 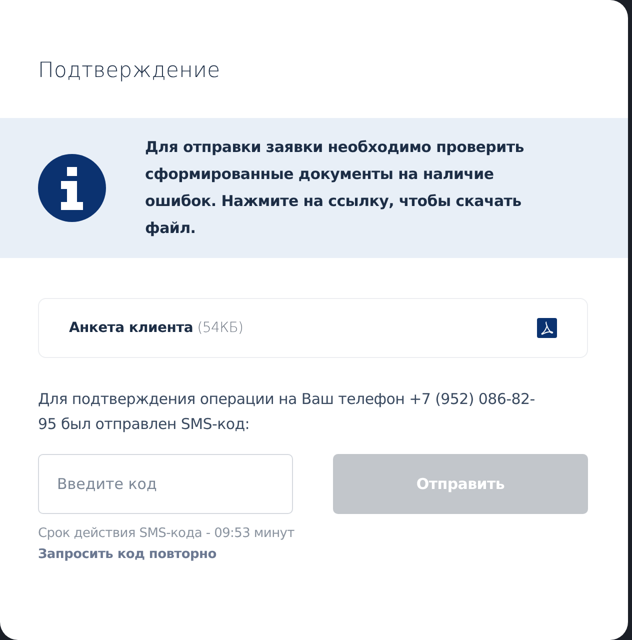 What do you see at coordinates (287, 412) in the screenshot?
I see `sms-message: Для подтверждения операции на Ваш телефон +7 (952) 086-82-95 был отправлен SMS-код:` at bounding box center [287, 412].